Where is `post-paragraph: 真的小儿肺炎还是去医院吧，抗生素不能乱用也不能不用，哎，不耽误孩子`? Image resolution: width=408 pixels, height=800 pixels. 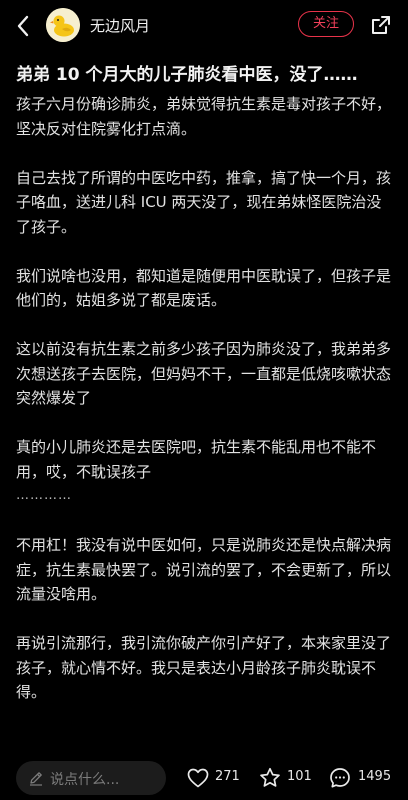
post-paragraph: 真的小儿肺炎还是去医院吧，抗生素不能乱用也不能不用，哎，不耽误孩子 is located at coordinates (196, 459).